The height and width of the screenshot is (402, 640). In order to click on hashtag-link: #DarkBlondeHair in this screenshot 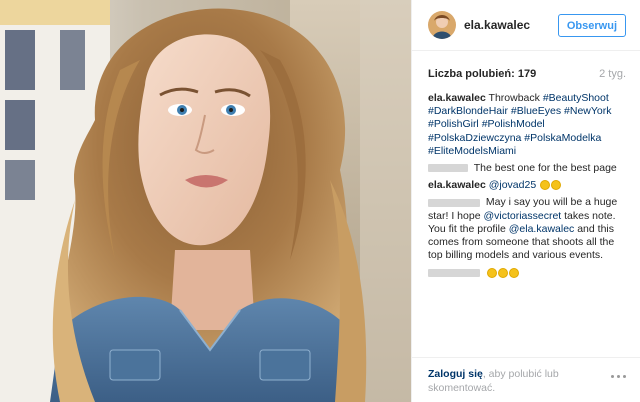, I will do `click(468, 111)`.